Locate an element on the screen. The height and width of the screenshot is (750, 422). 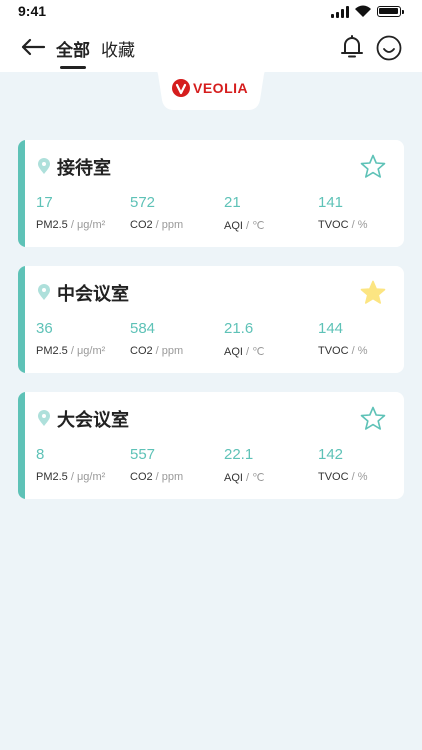
status-bar: 9:41 is located at coordinates (211, 12).